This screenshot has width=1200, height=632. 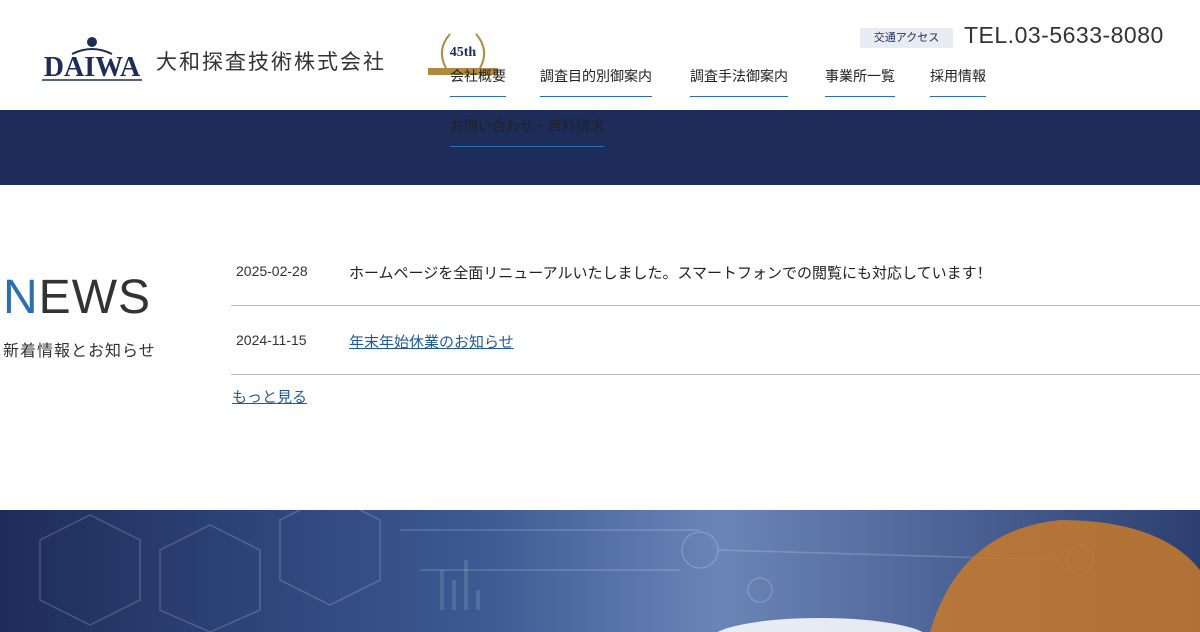 I want to click on nav-method-guide: 調査手法御案内, so click(x=739, y=82).